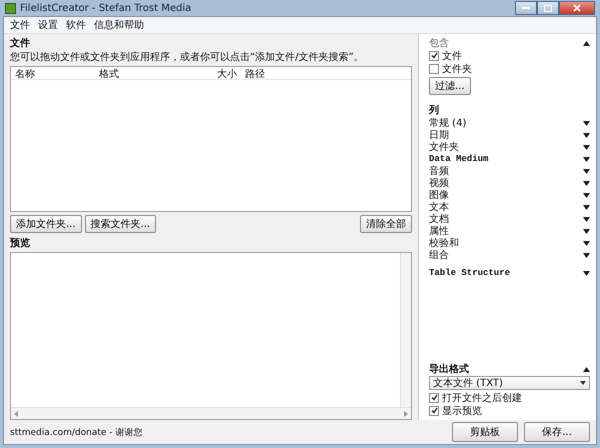 The image size is (600, 448). What do you see at coordinates (457, 69) in the screenshot?
I see `checkbox-label: 文件夹` at bounding box center [457, 69].